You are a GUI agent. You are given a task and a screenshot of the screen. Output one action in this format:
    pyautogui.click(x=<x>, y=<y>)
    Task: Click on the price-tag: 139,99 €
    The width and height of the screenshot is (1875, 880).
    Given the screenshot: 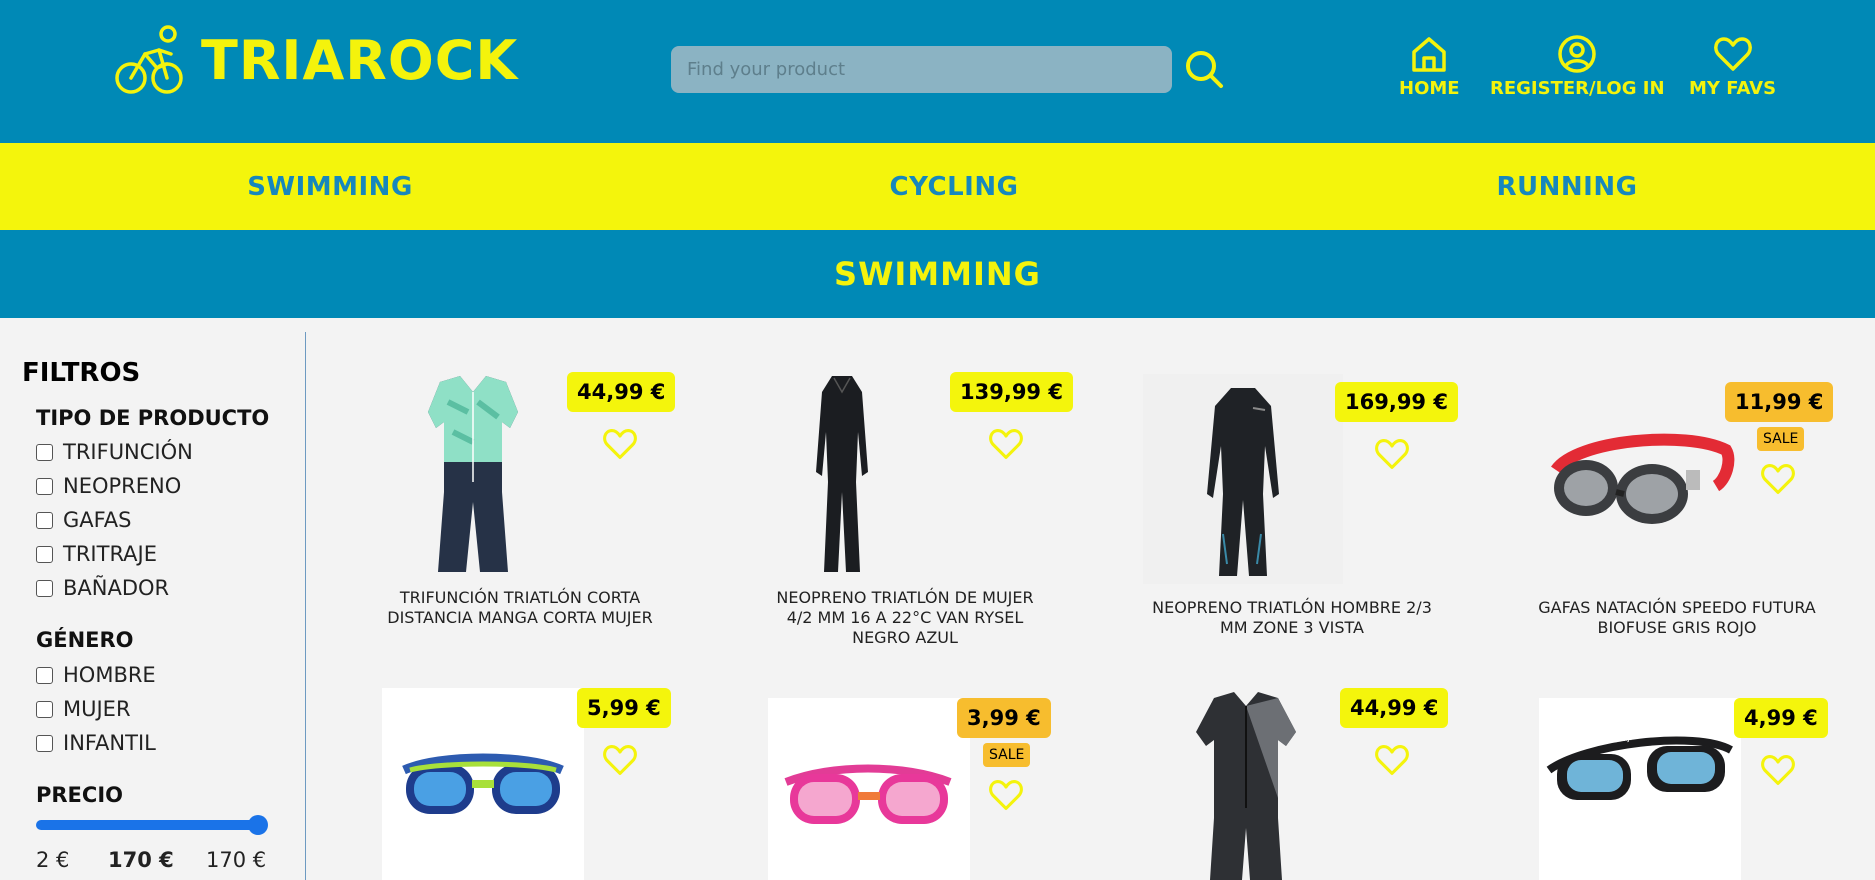 What is the action you would take?
    pyautogui.click(x=1011, y=392)
    